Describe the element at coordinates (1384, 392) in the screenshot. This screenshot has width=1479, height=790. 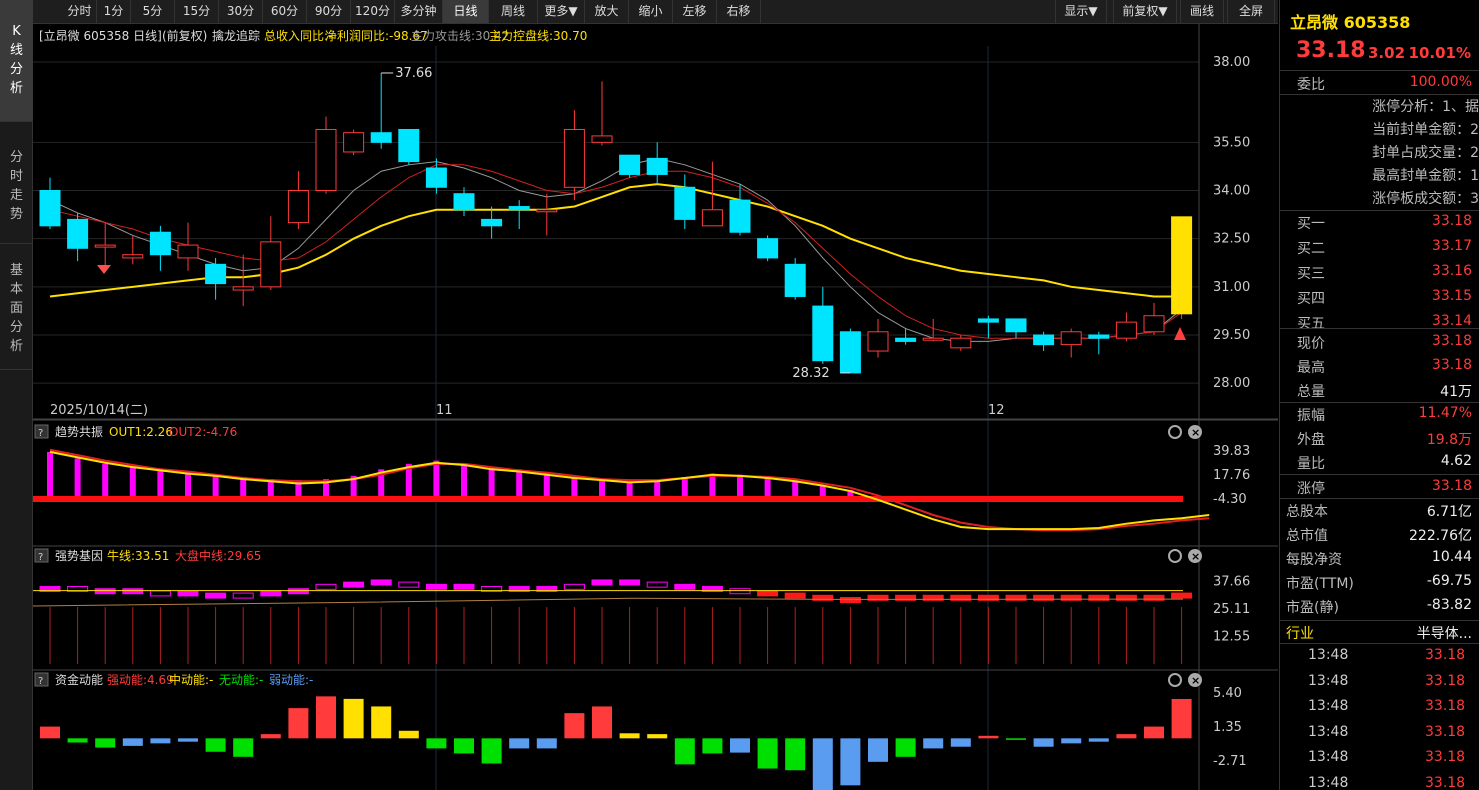
I see `stat-row: 总量 41万` at that location.